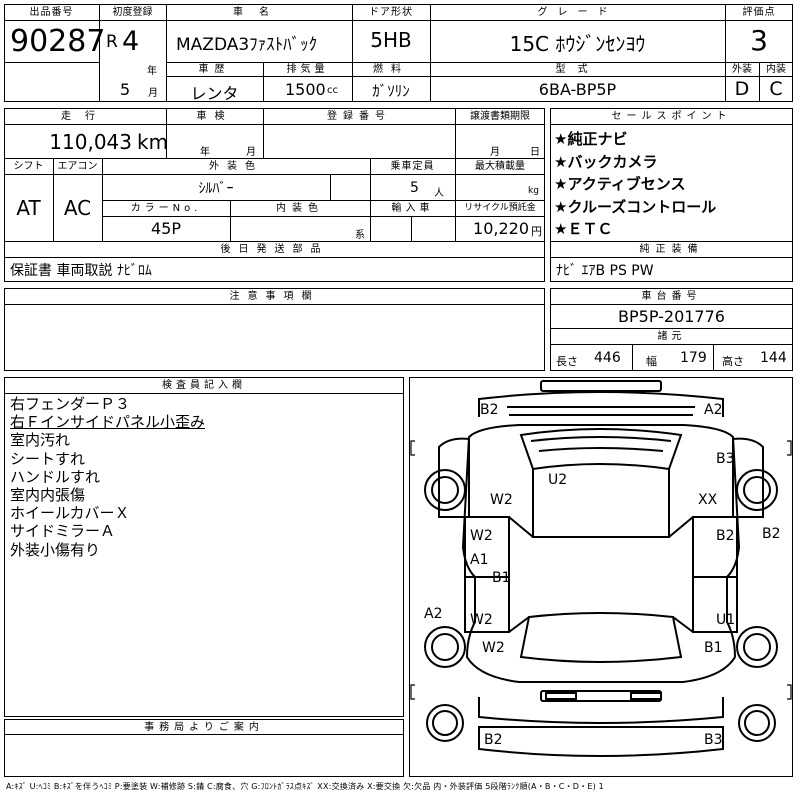  Describe the element at coordinates (412, 448) in the screenshot. I see `bracket-left-top` at that location.